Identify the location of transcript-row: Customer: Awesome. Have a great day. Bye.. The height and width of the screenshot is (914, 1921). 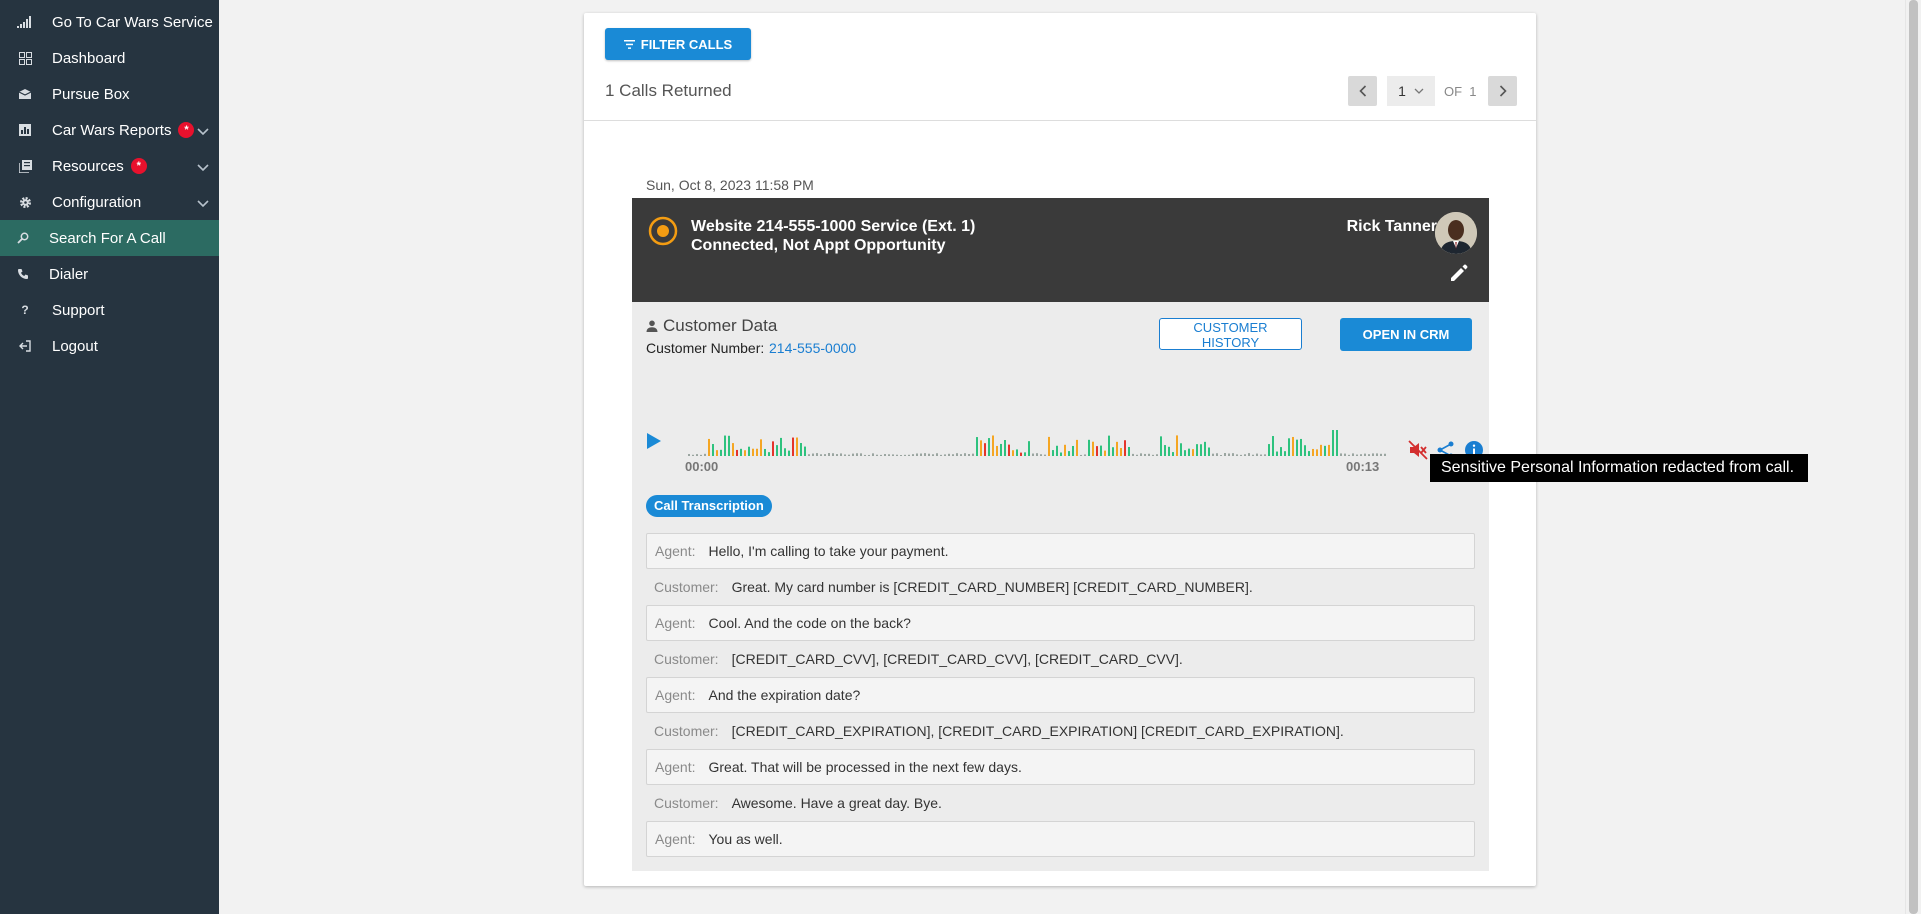
(1060, 803).